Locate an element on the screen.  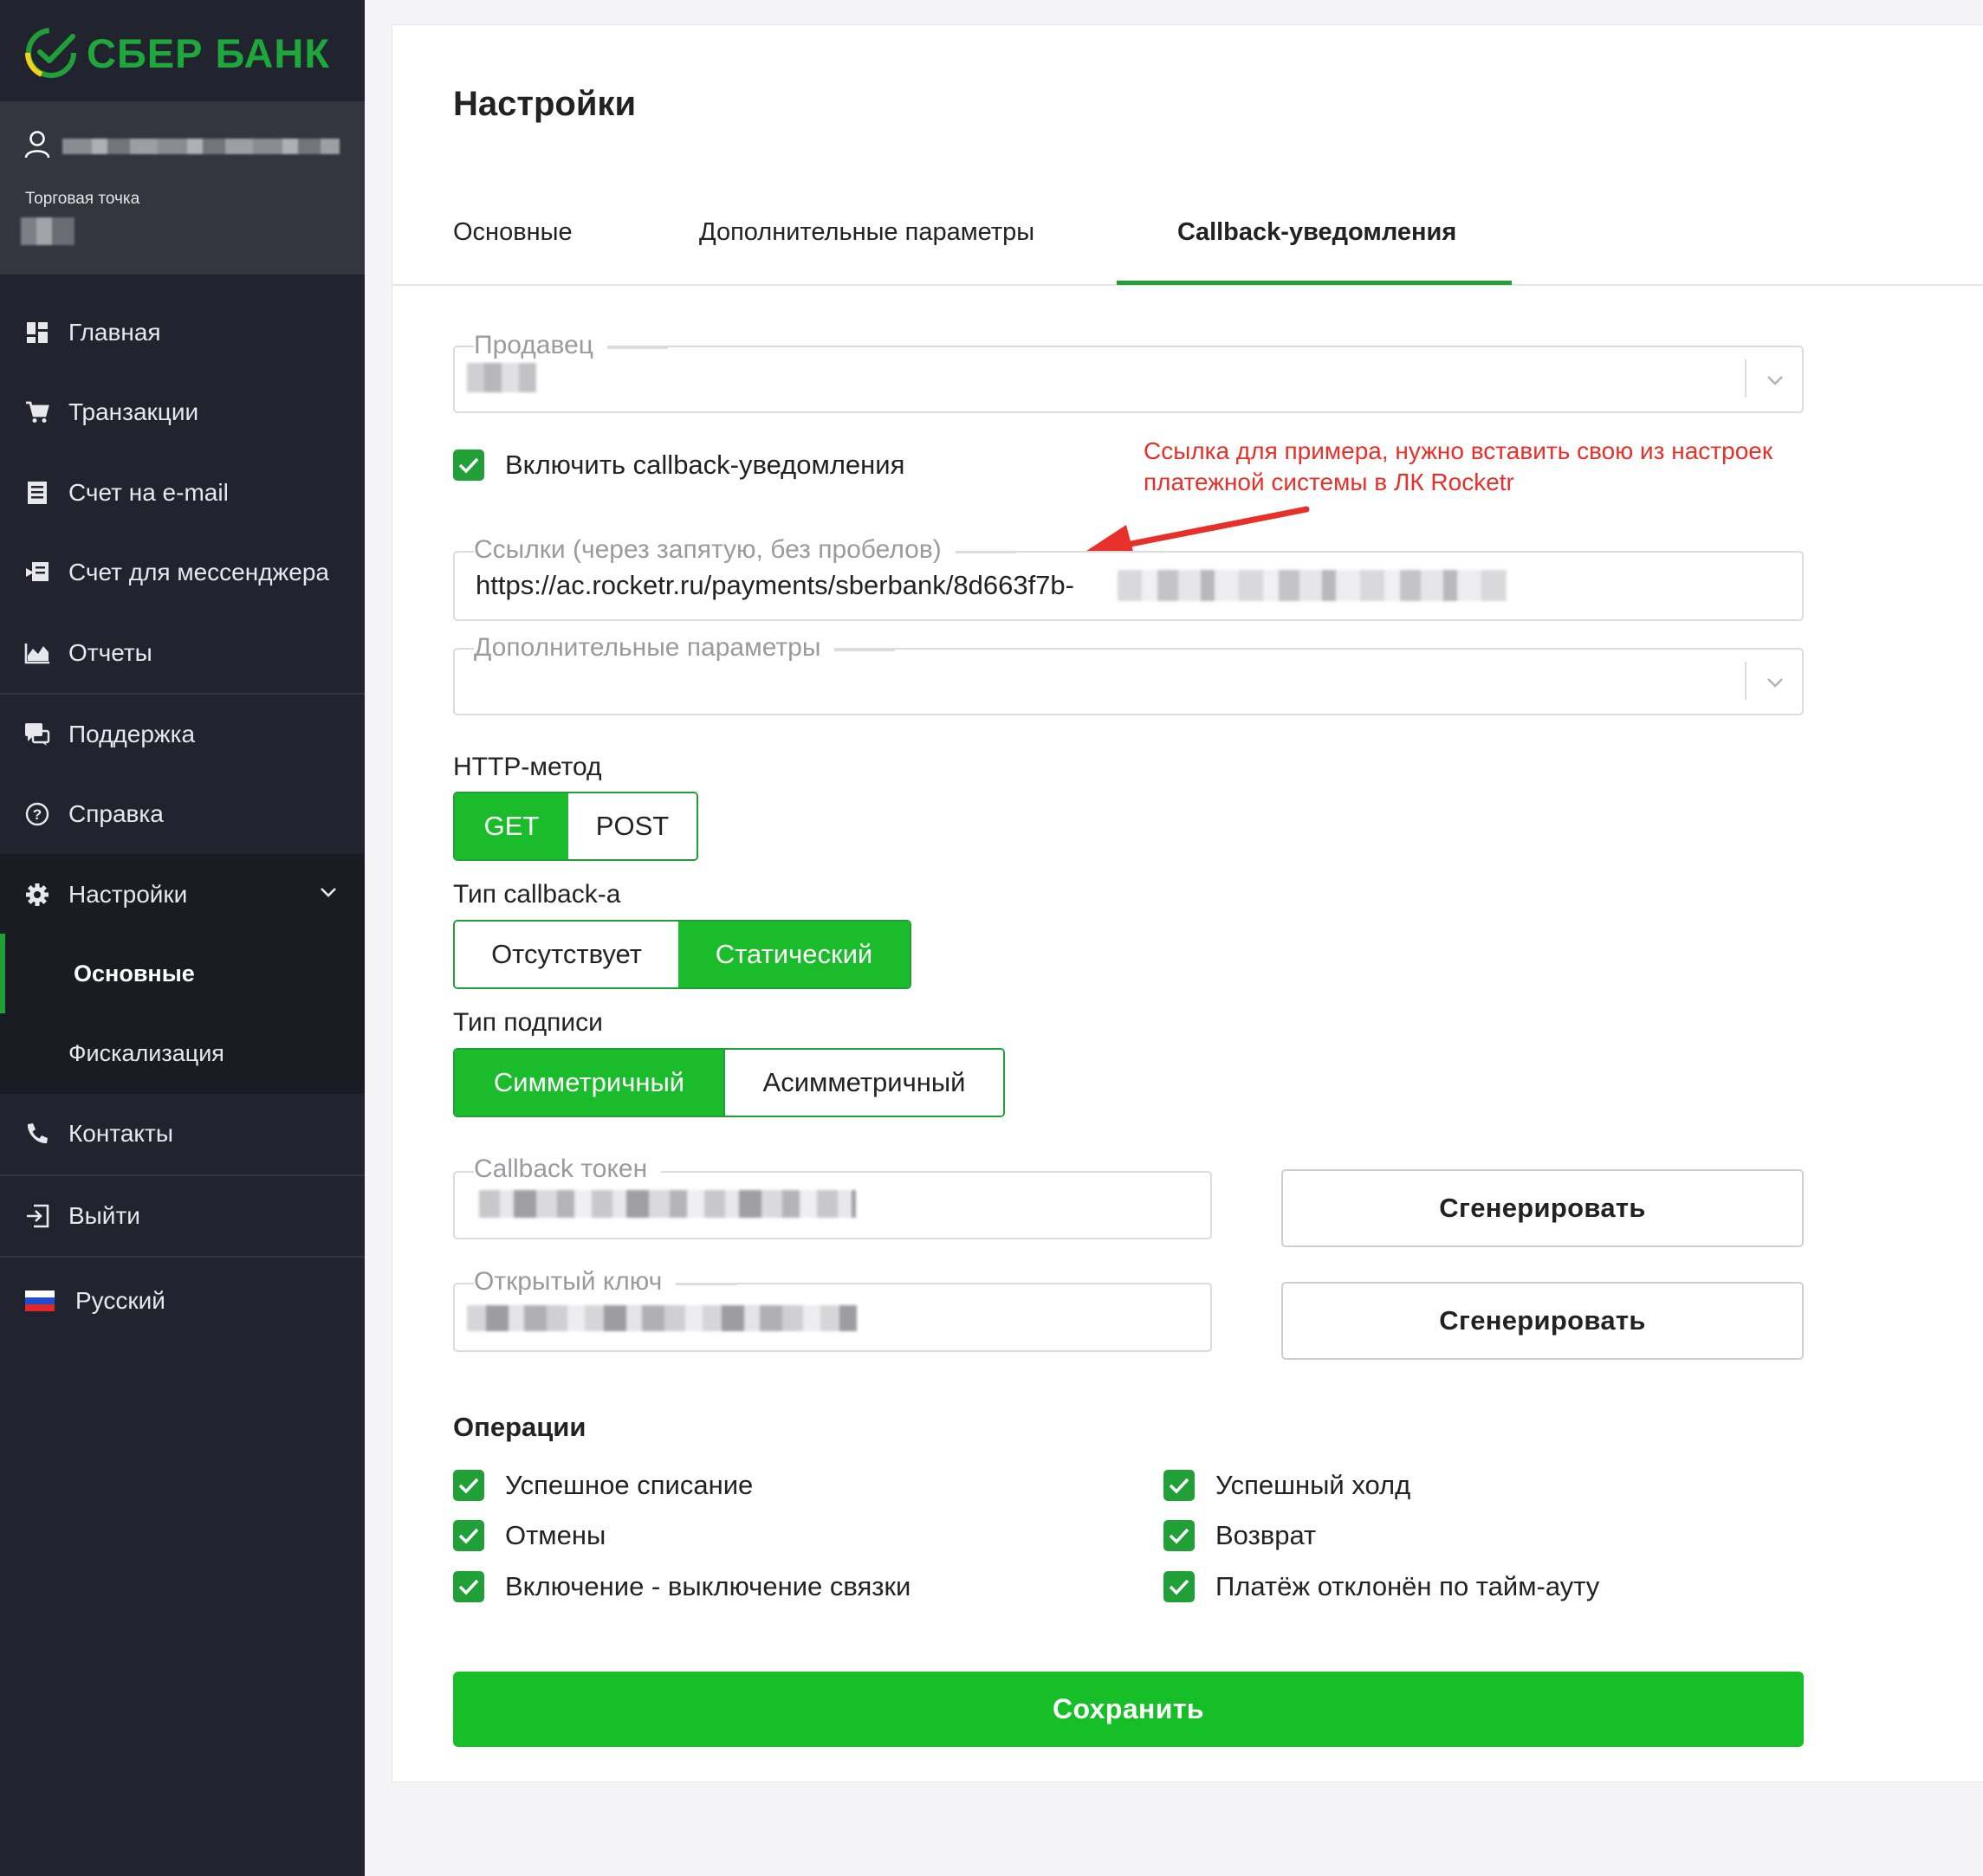
http-method-label: HTTP-метод is located at coordinates (527, 767).